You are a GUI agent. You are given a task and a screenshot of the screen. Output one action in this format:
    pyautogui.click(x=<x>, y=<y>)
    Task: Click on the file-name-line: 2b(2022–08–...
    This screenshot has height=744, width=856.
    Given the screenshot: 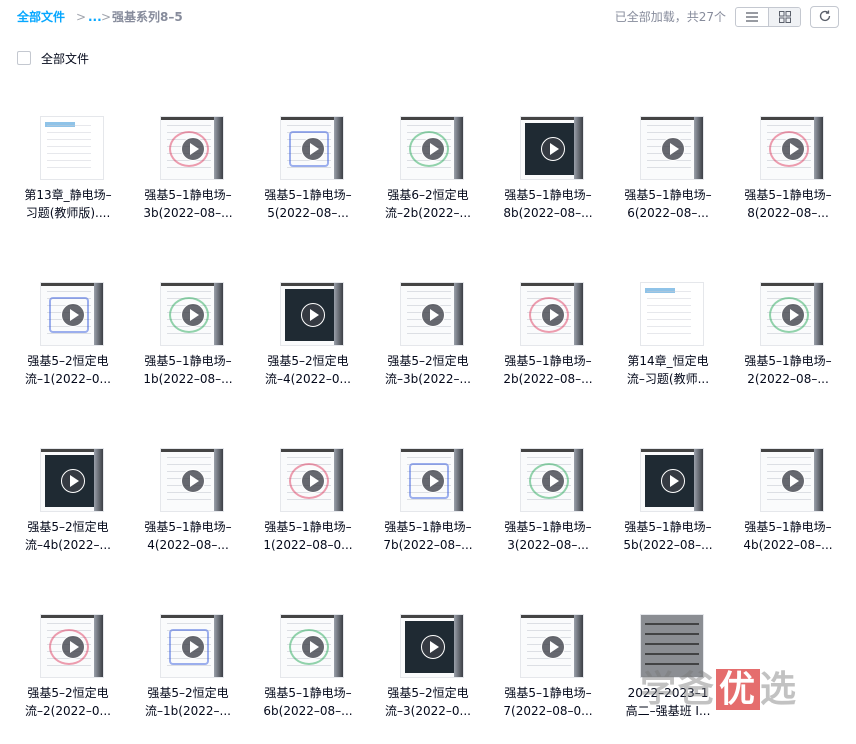 What is the action you would take?
    pyautogui.click(x=548, y=379)
    